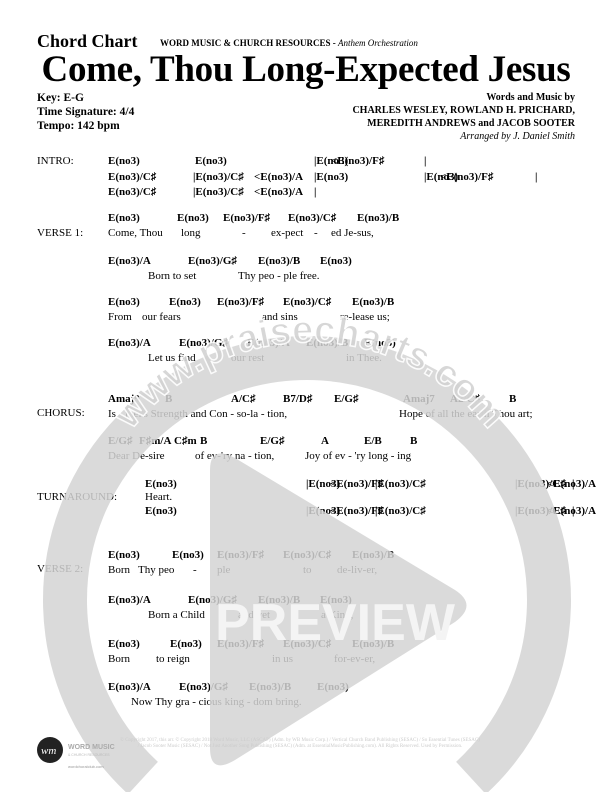 This screenshot has height=792, width=612. What do you see at coordinates (280, 317) in the screenshot?
I see `lyric: and sins` at bounding box center [280, 317].